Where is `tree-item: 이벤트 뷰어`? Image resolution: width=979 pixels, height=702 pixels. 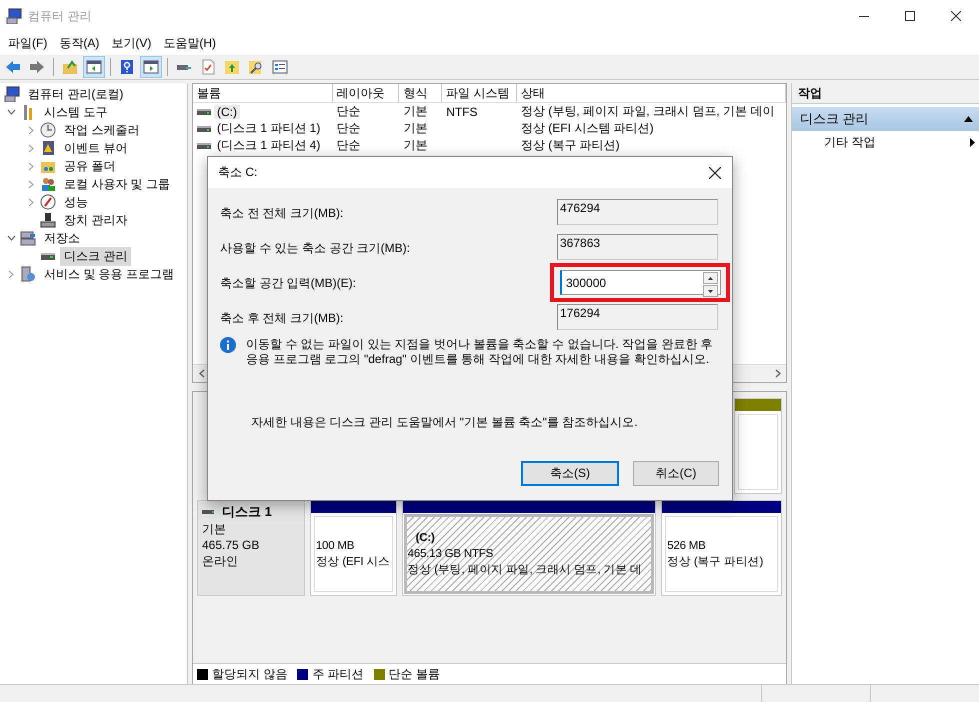
tree-item: 이벤트 뷰어 is located at coordinates (96, 148).